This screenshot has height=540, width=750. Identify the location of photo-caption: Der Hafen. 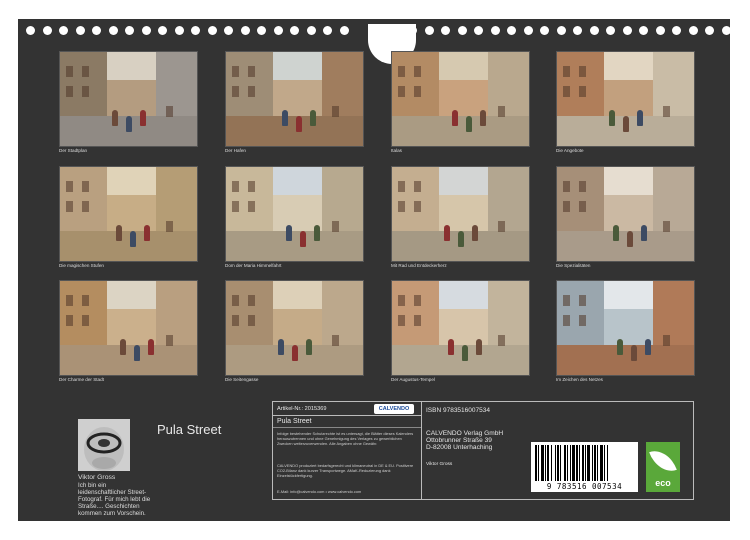
(235, 150).